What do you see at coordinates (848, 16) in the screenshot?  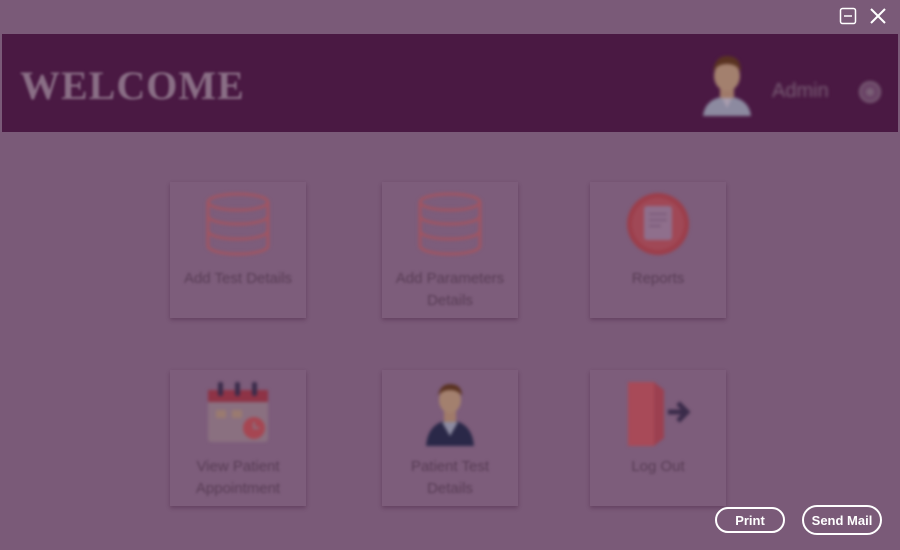 I see `minimize-icon` at bounding box center [848, 16].